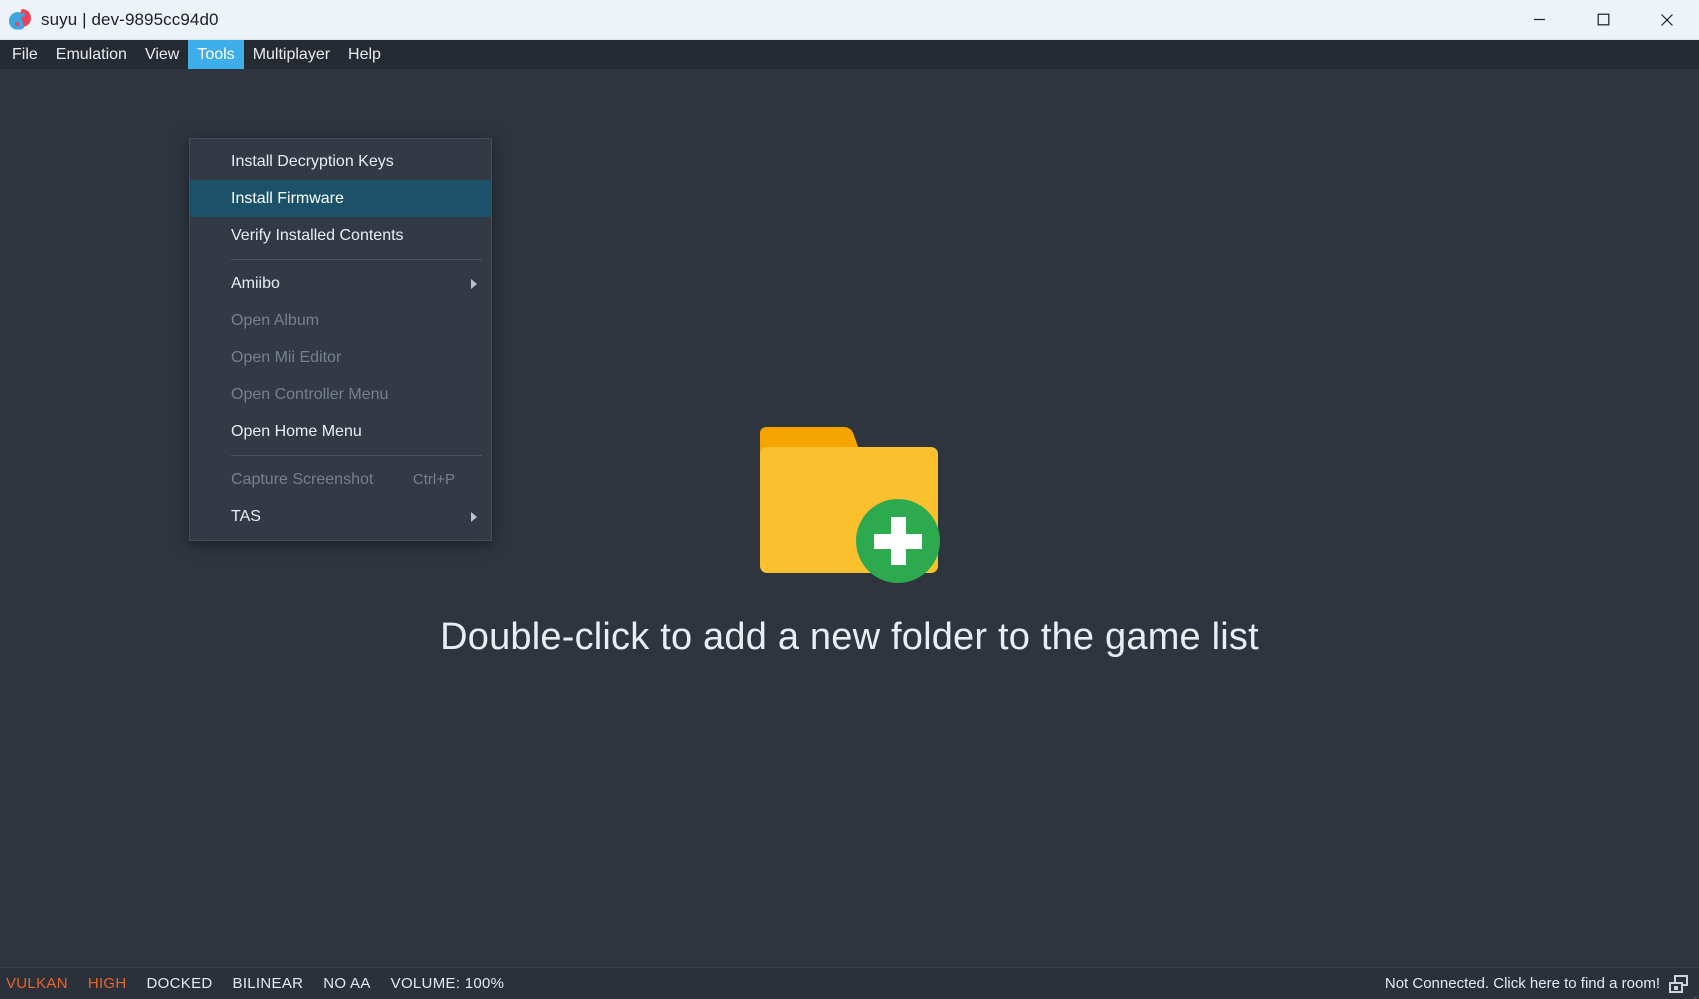 This screenshot has width=1699, height=999. I want to click on menu-item-label: Install Decryption Keys, so click(312, 161).